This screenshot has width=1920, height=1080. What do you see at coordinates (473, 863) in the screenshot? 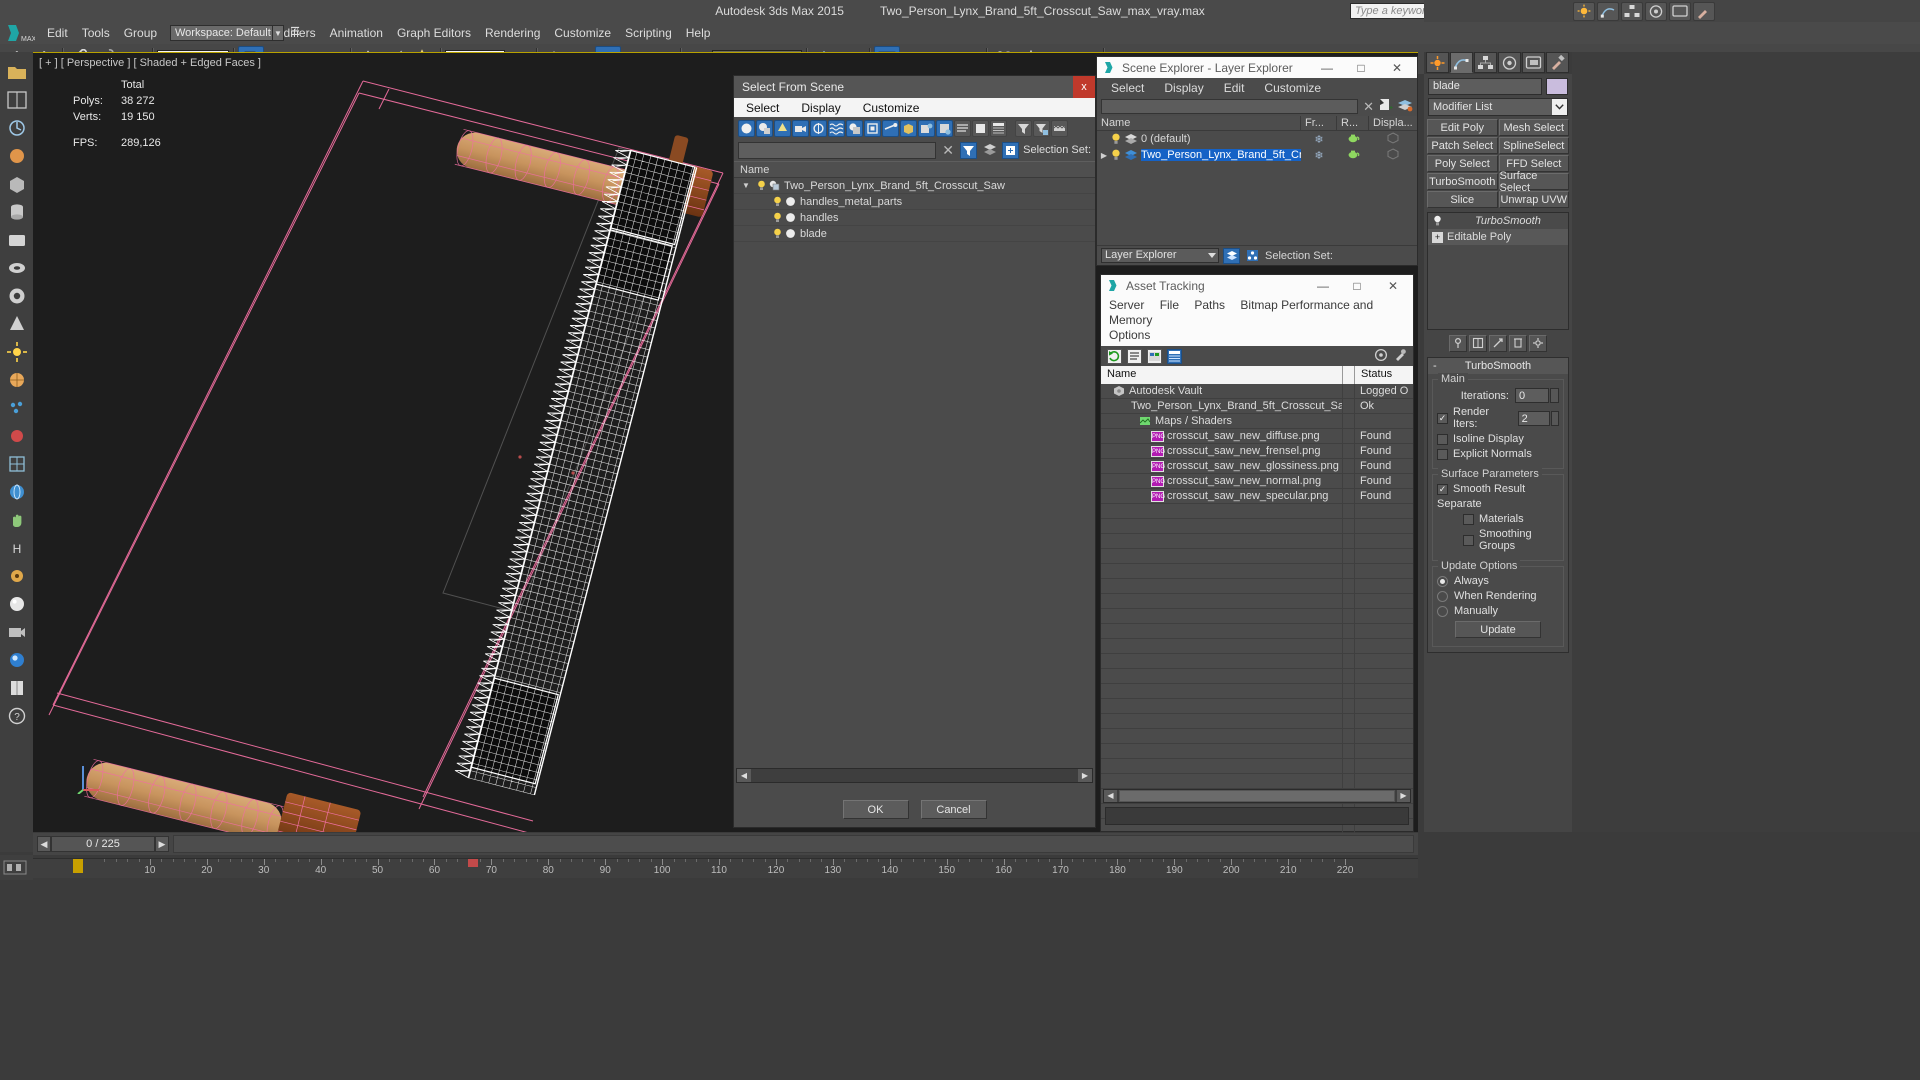
I see `time-marker` at bounding box center [473, 863].